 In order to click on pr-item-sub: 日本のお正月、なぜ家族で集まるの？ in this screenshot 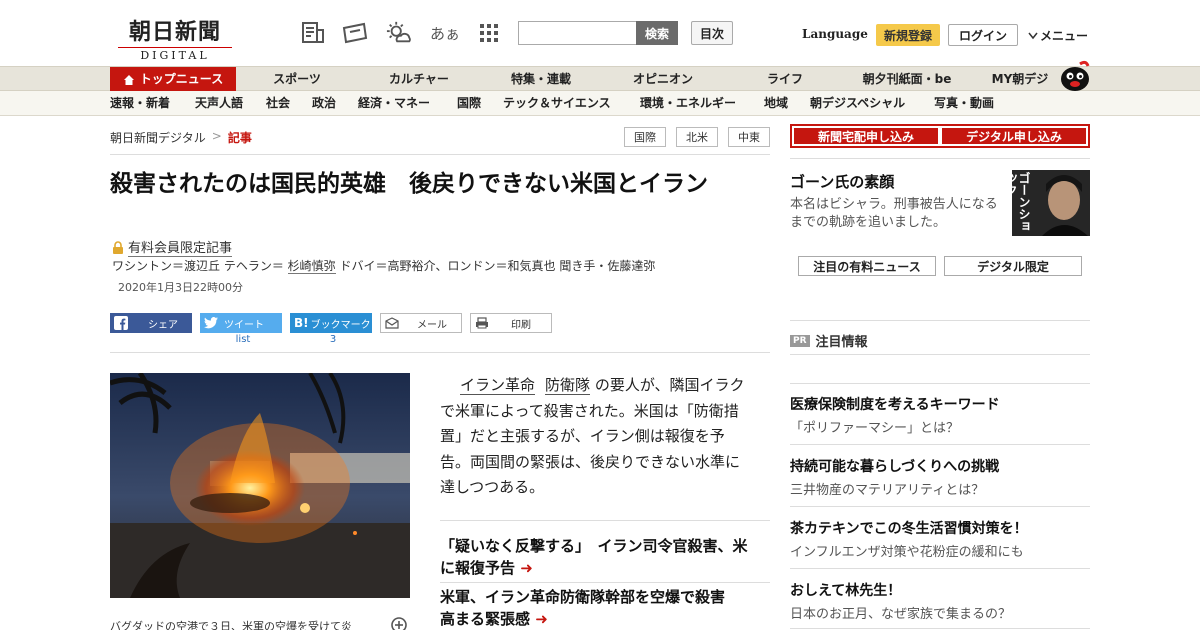, I will do `click(900, 612)`.